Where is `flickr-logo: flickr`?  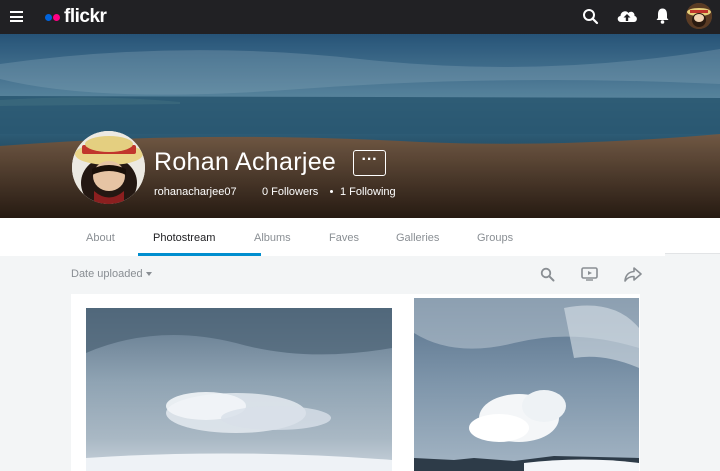
flickr-logo: flickr is located at coordinates (76, 17).